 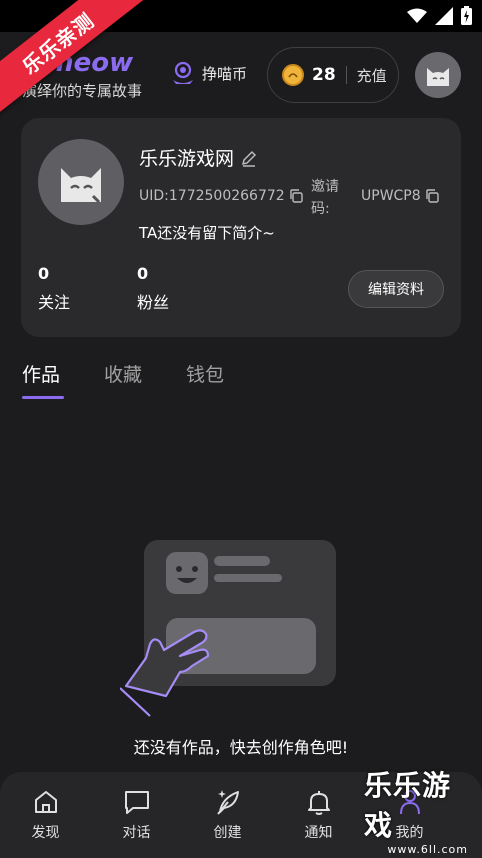 I want to click on nav-create: 创建, so click(x=227, y=815).